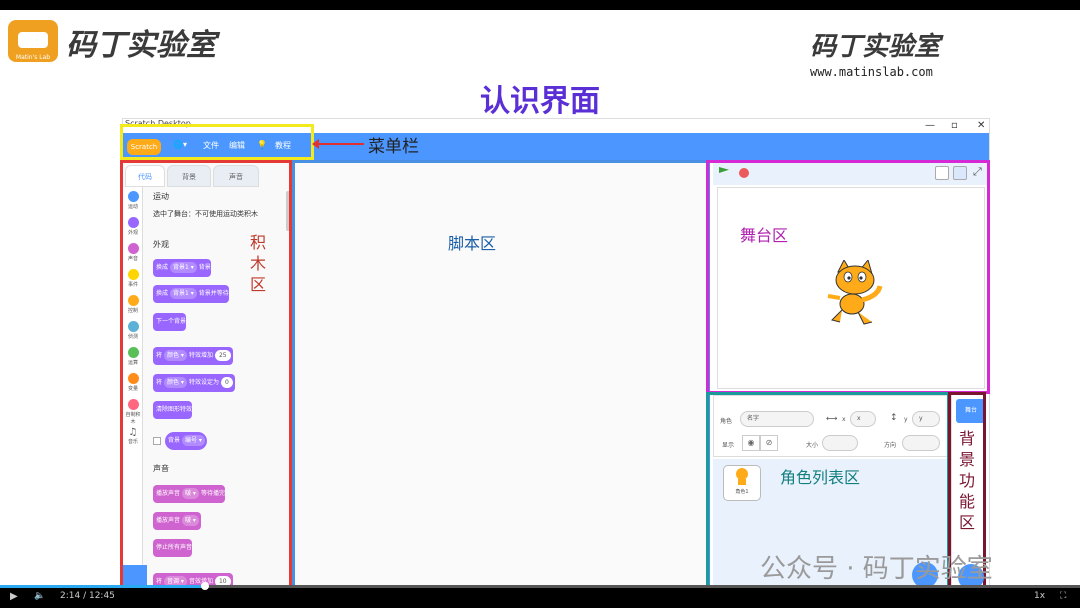  What do you see at coordinates (540, 586) in the screenshot?
I see `video-progress-bar` at bounding box center [540, 586].